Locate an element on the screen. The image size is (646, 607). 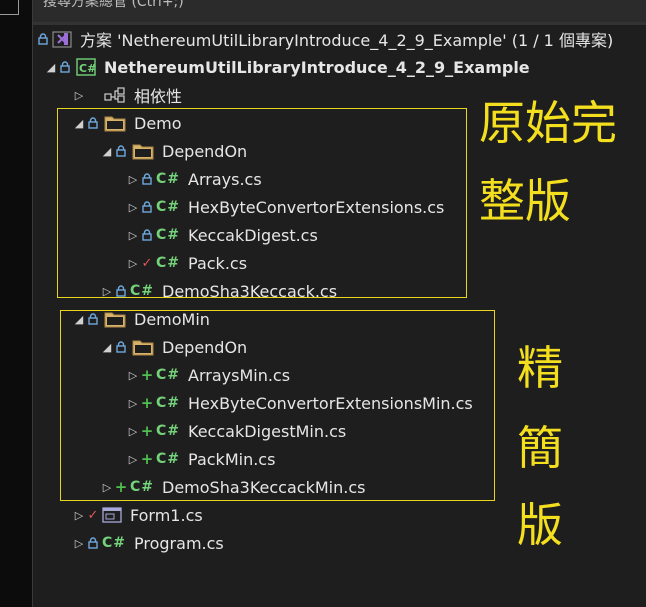
file-label: KeccakDigest.cs is located at coordinates (253, 235).